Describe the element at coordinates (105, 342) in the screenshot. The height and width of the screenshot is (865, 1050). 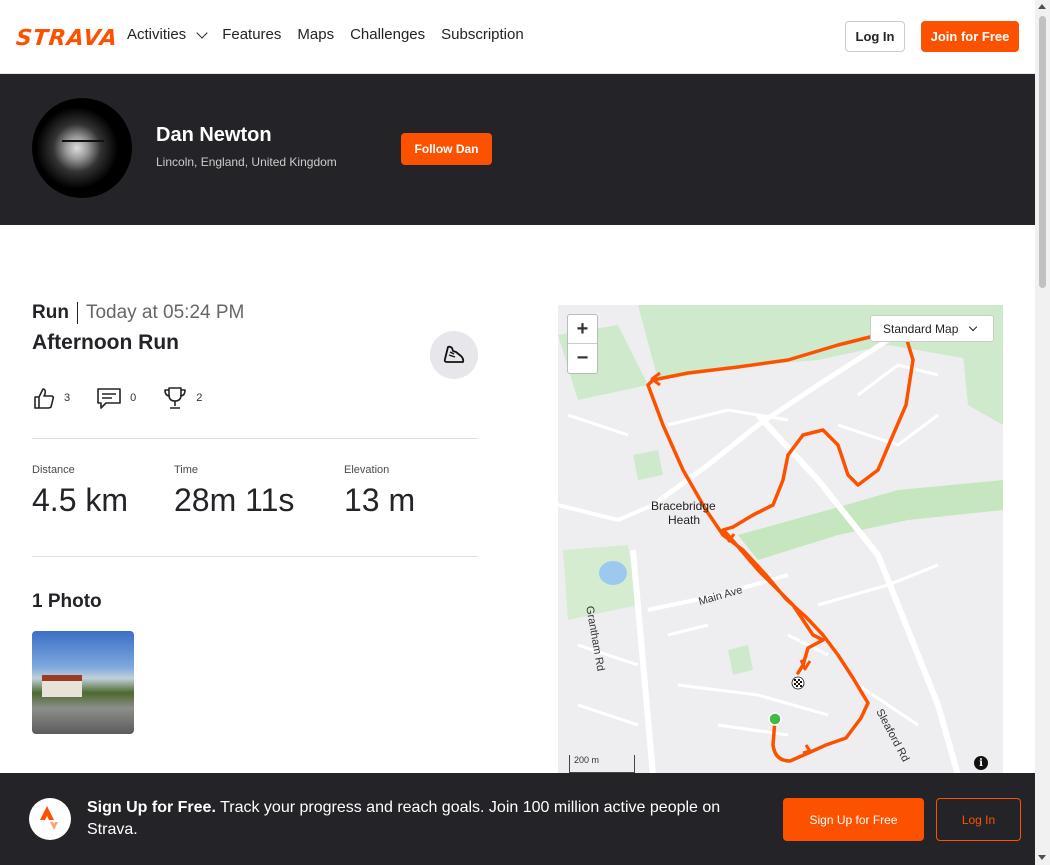
I see `activity-title: Afternoon Run` at that location.